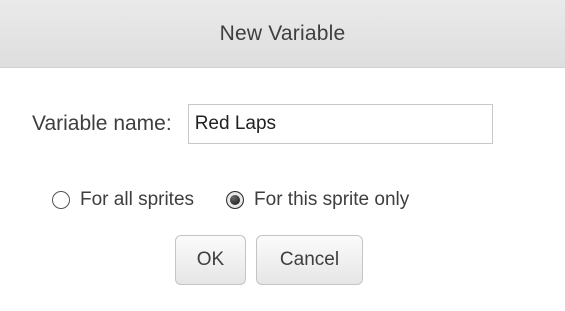  I want to click on radio-label-for-all-sprites: For all sprites, so click(137, 199).